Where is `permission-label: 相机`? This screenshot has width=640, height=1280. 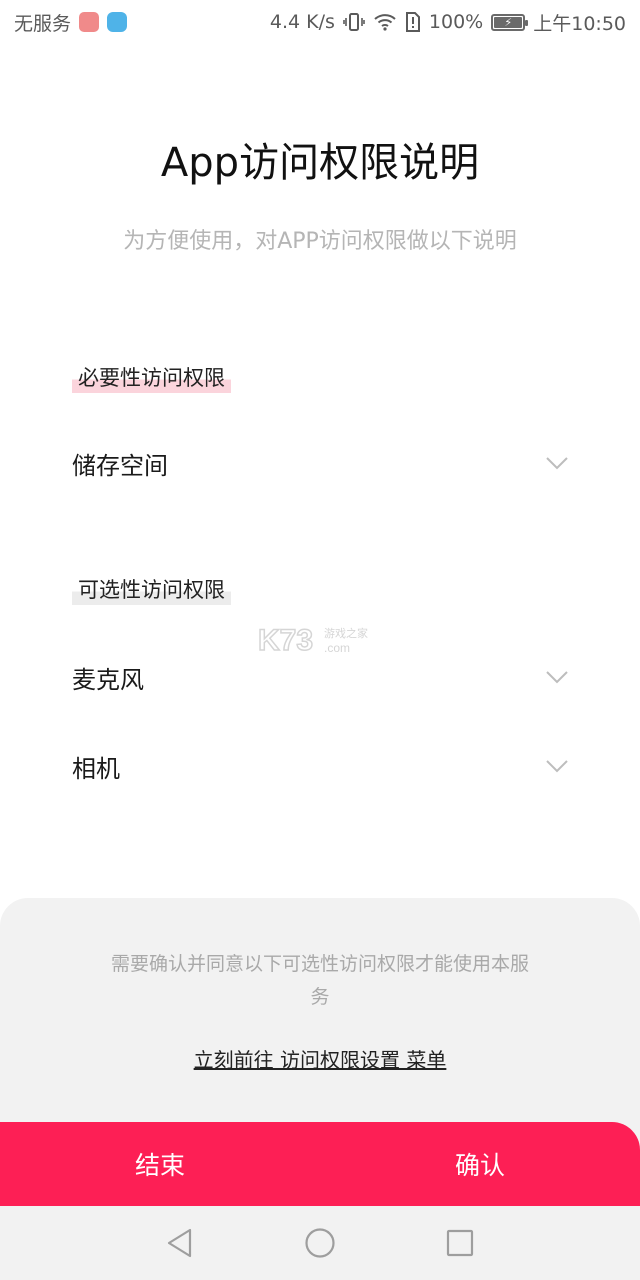
permission-label: 相机 is located at coordinates (96, 768).